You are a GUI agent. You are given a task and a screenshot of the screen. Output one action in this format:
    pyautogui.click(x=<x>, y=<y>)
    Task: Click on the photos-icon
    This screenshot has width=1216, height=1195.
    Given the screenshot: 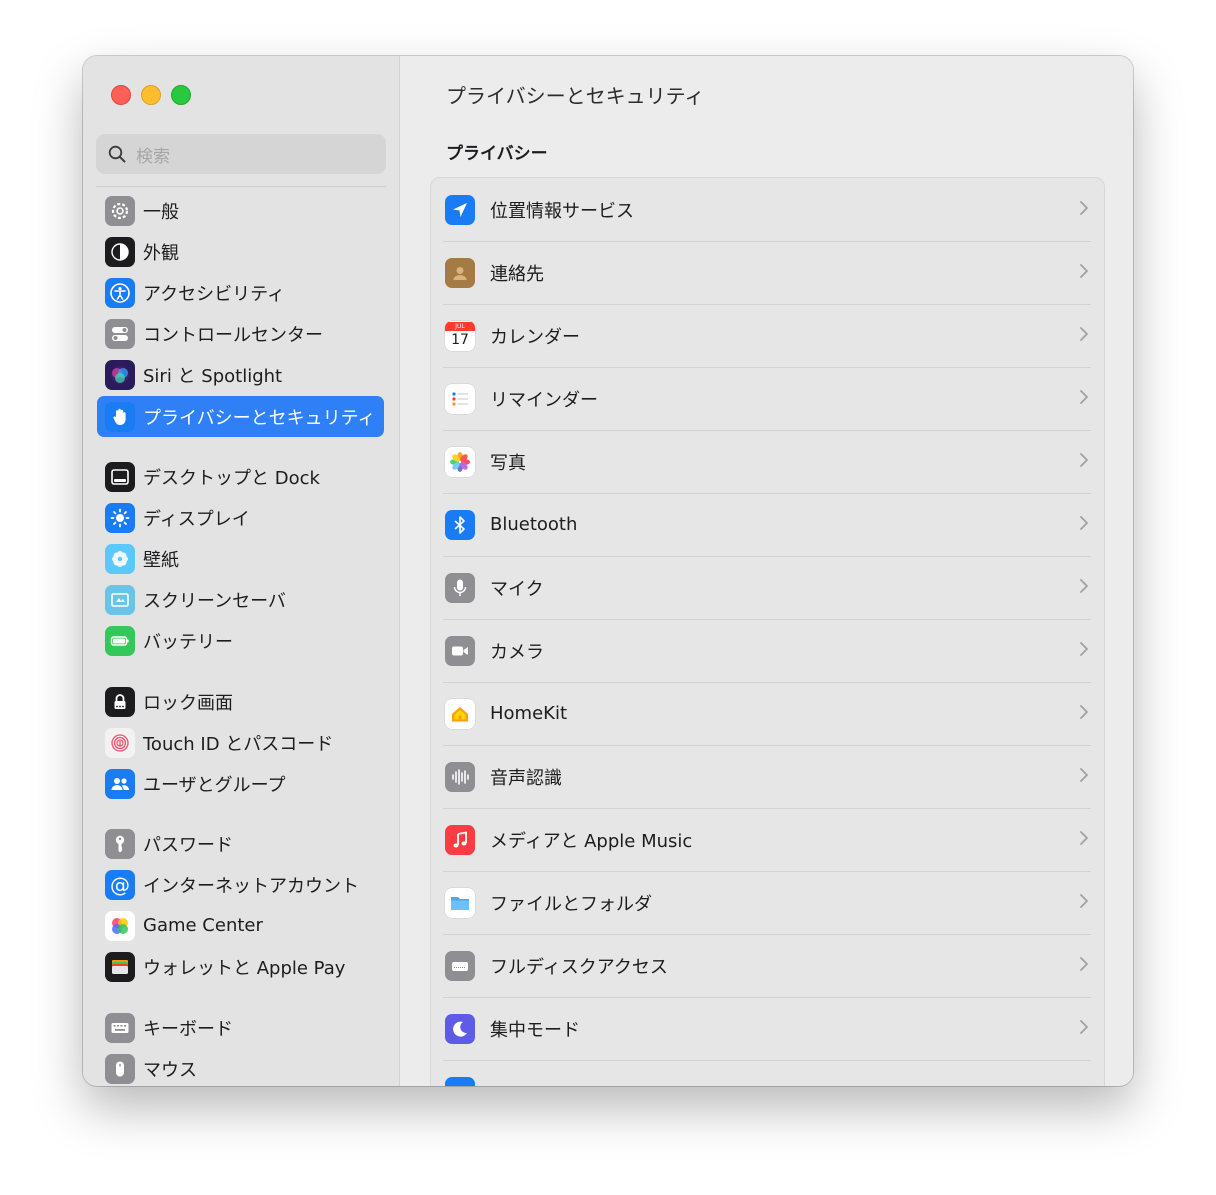 What is the action you would take?
    pyautogui.click(x=460, y=461)
    